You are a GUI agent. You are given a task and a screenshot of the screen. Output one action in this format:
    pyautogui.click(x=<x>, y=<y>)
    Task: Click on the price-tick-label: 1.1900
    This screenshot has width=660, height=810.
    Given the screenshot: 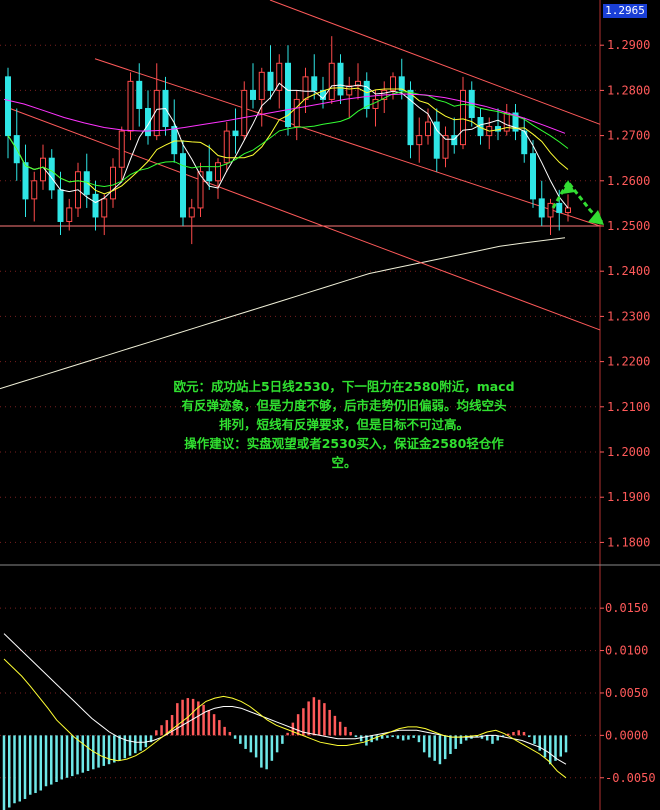 What is the action you would take?
    pyautogui.click(x=628, y=497)
    